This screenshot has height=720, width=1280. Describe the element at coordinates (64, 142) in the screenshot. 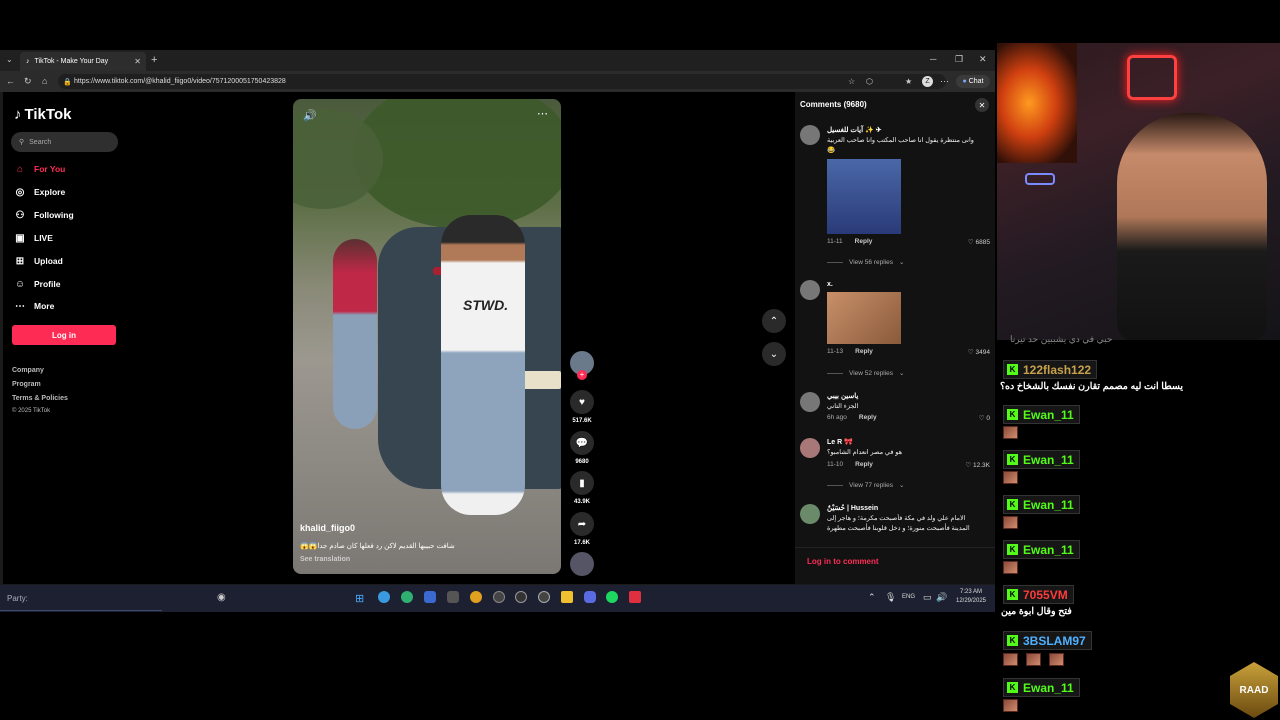

I see `search-input: ⚲ Search` at that location.